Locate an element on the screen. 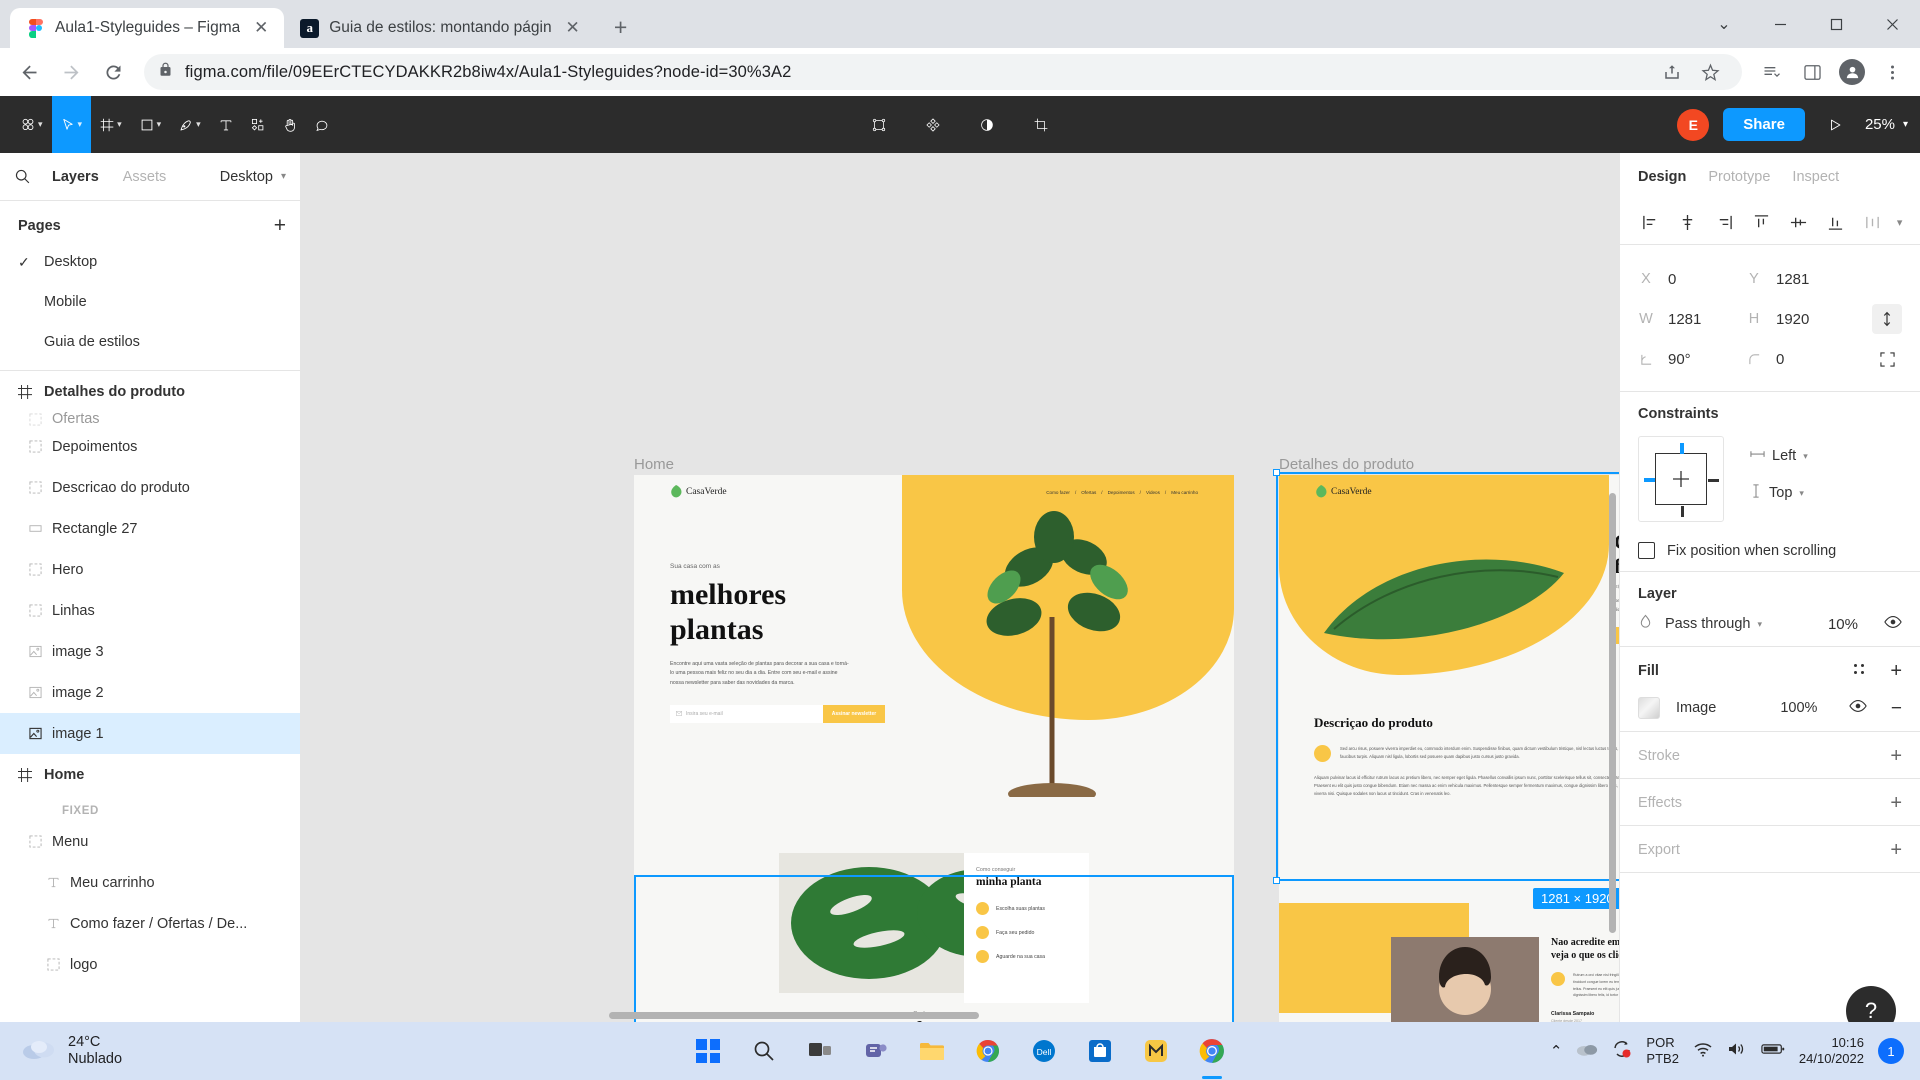 This screenshot has height=1080, width=1920. share-button: Share is located at coordinates (1764, 124).